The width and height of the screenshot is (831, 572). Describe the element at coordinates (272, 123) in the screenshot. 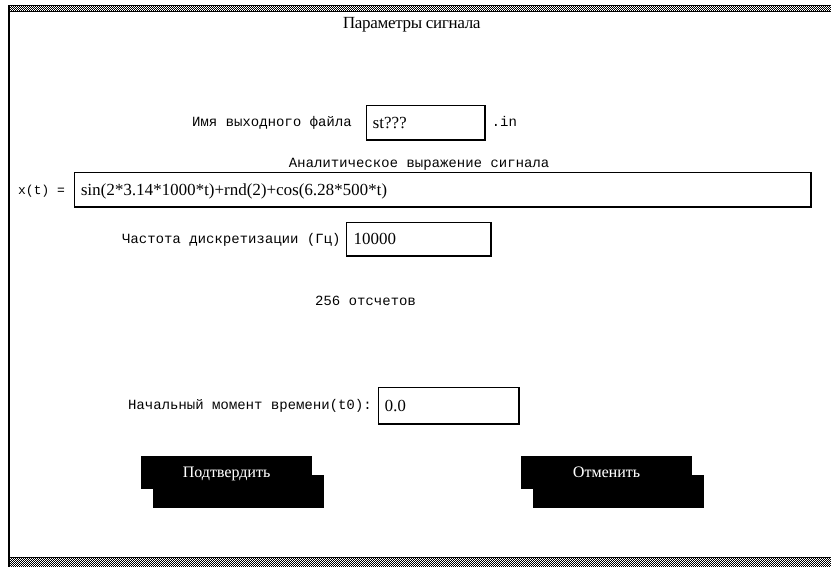

I see `field-label: Имя выходного файла` at that location.